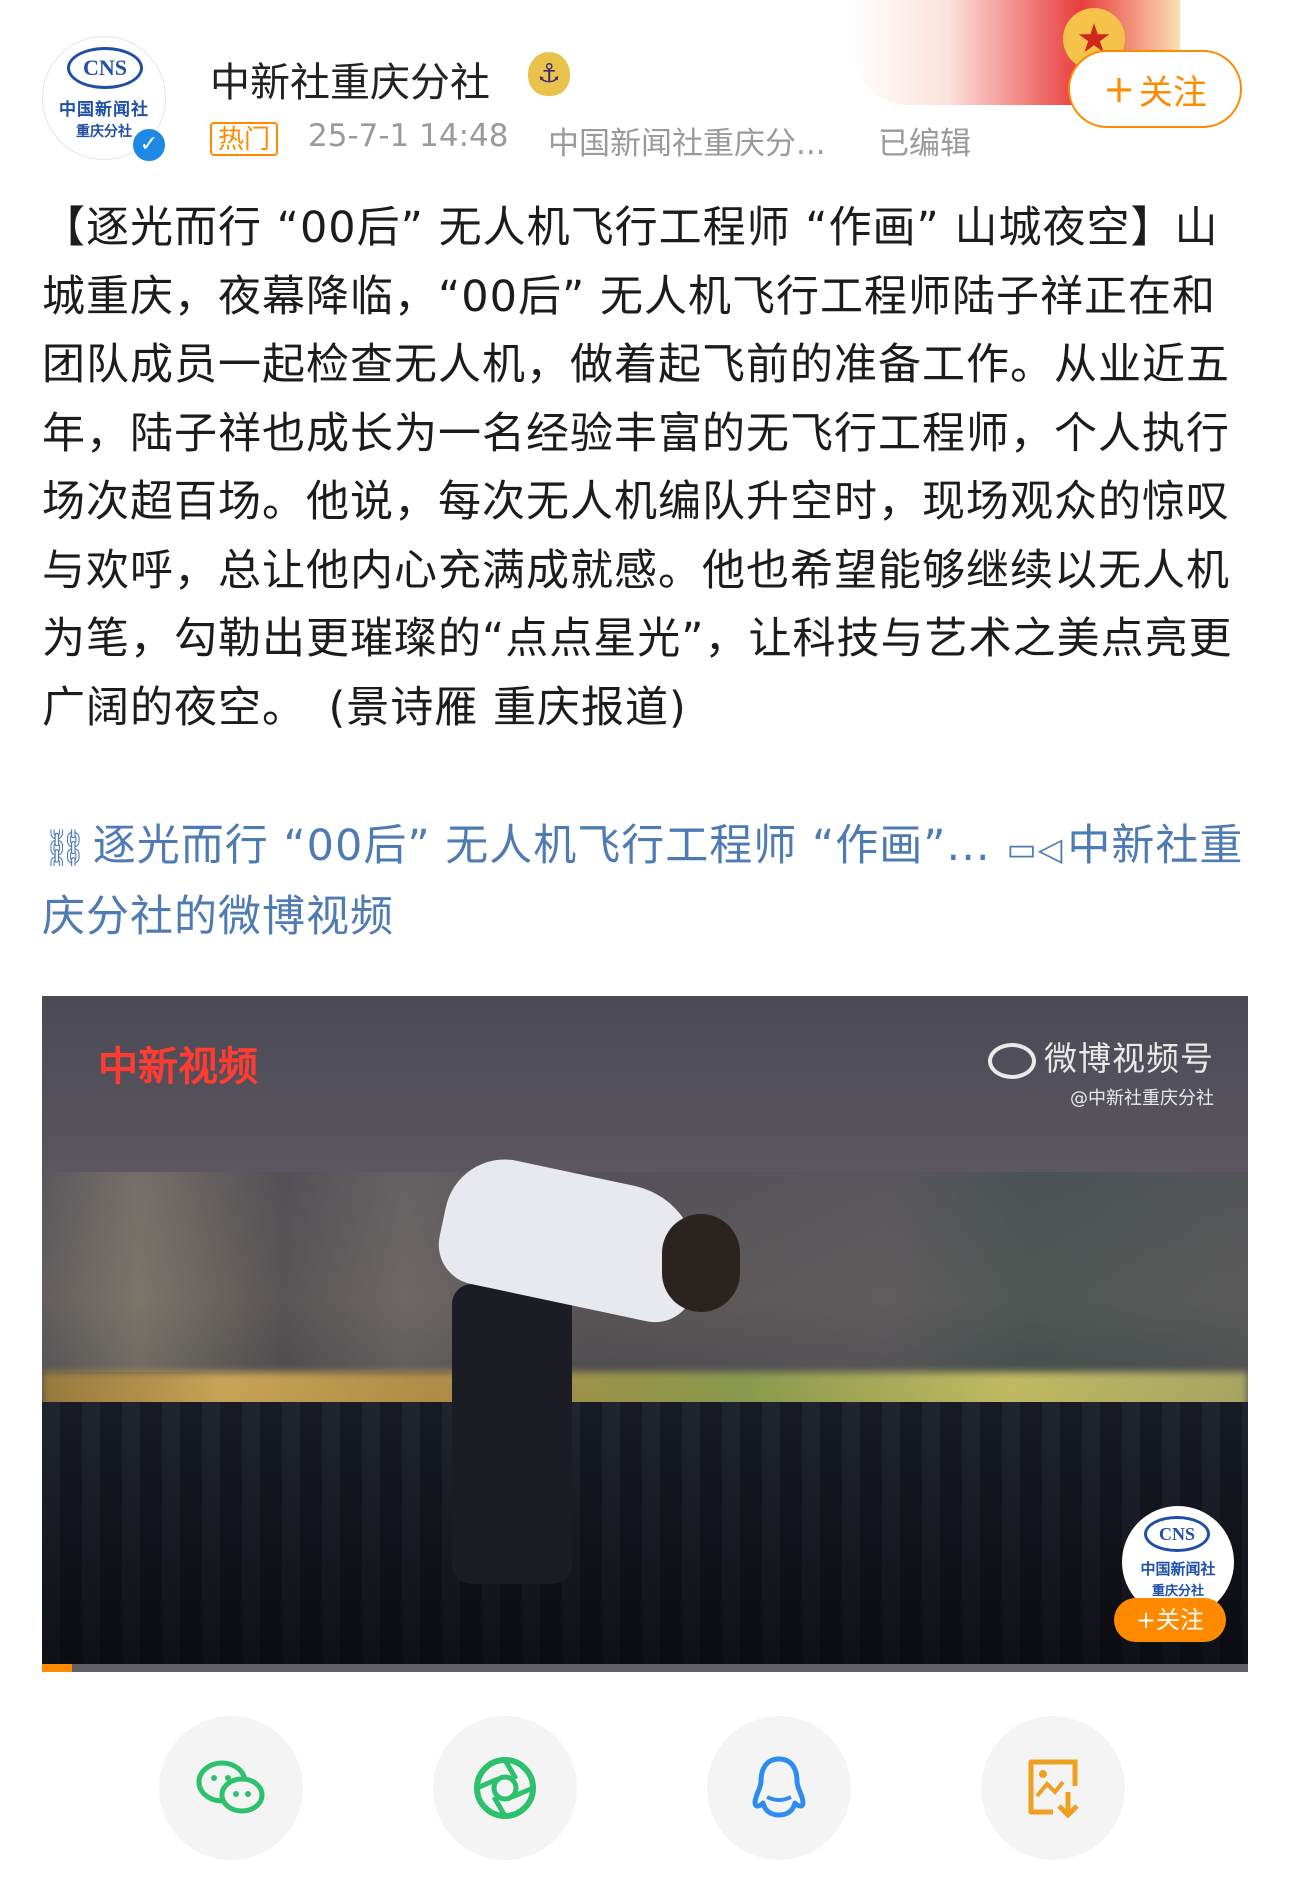  I want to click on wechat-icon, so click(230, 1787).